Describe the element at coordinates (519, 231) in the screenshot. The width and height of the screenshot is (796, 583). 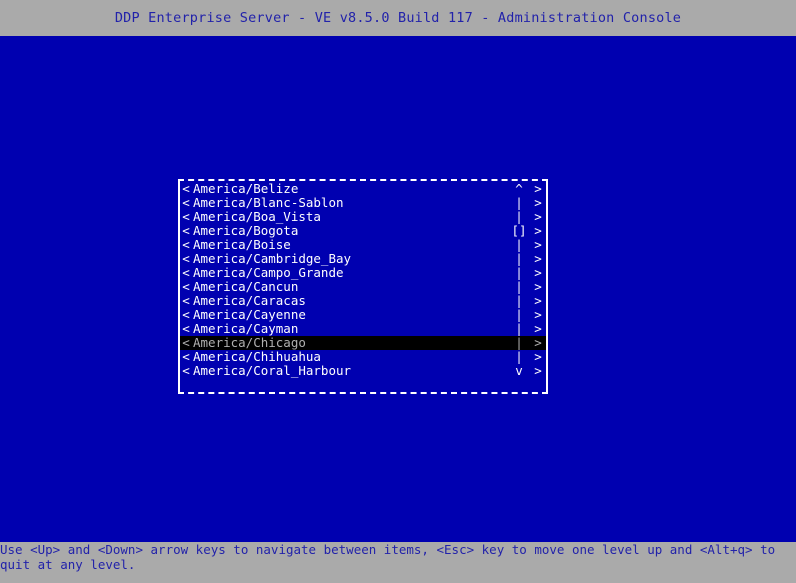
I see `scrollbar-cell: []` at that location.